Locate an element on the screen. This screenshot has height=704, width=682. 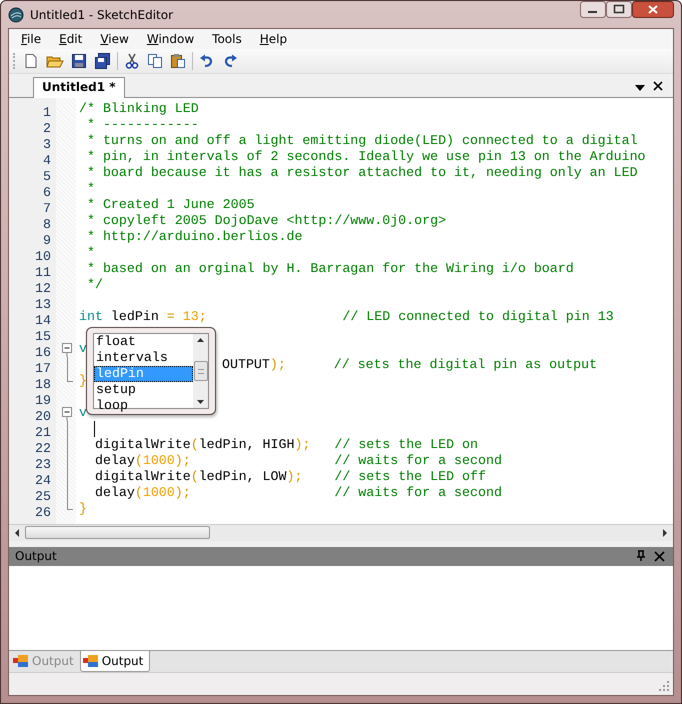
code-token: ledPin is located at coordinates (135, 316).